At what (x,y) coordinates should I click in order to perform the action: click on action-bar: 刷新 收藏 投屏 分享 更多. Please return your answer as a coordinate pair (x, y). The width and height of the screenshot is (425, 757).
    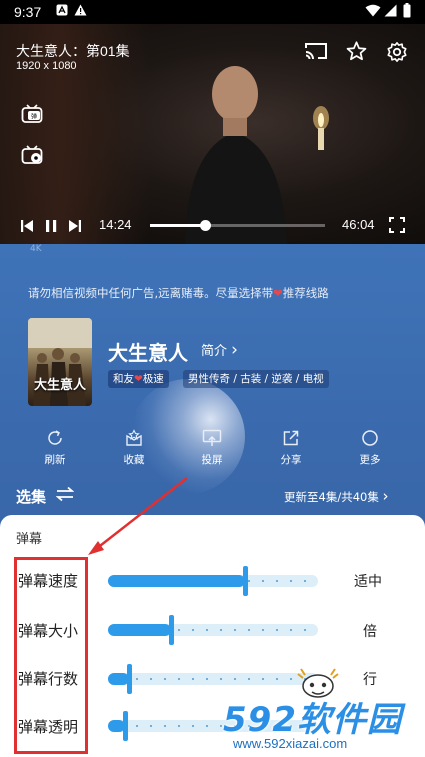
    Looking at the image, I should click on (212, 449).